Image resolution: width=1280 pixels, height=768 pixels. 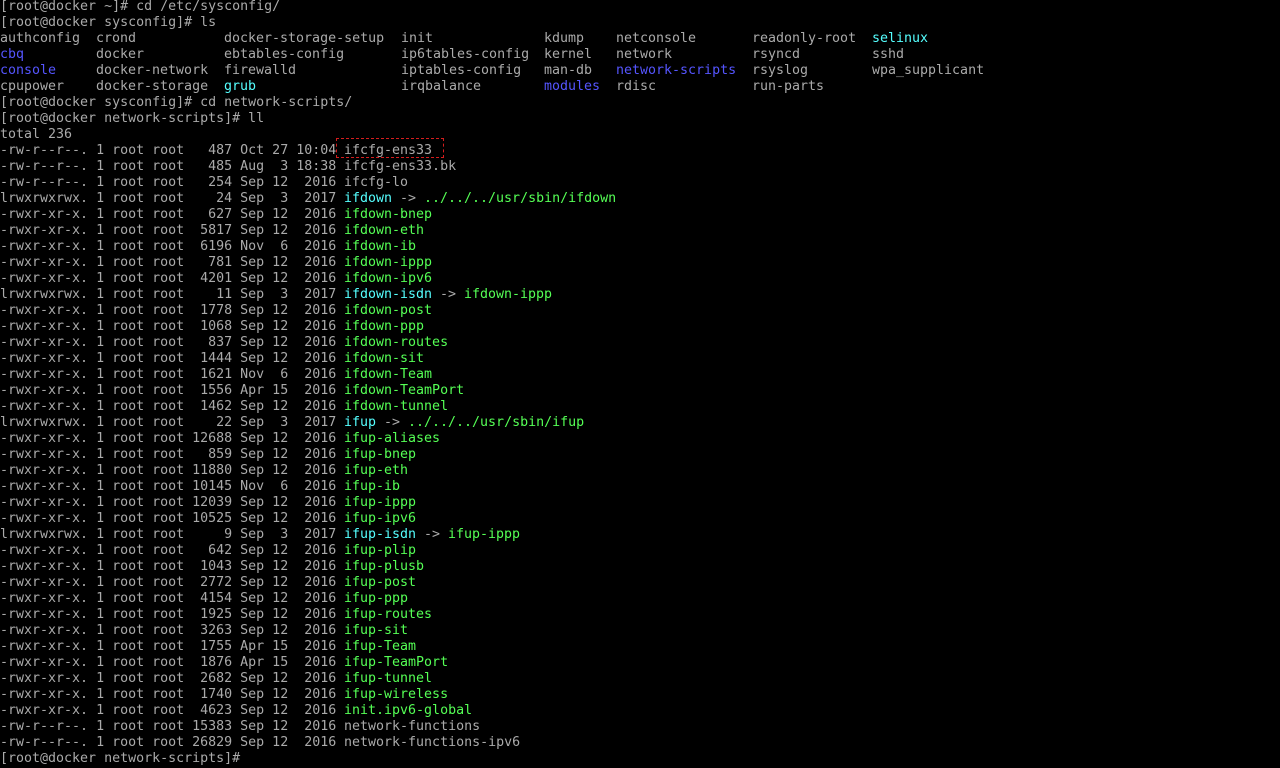 What do you see at coordinates (40, 38) in the screenshot?
I see `output-text: authconfig` at bounding box center [40, 38].